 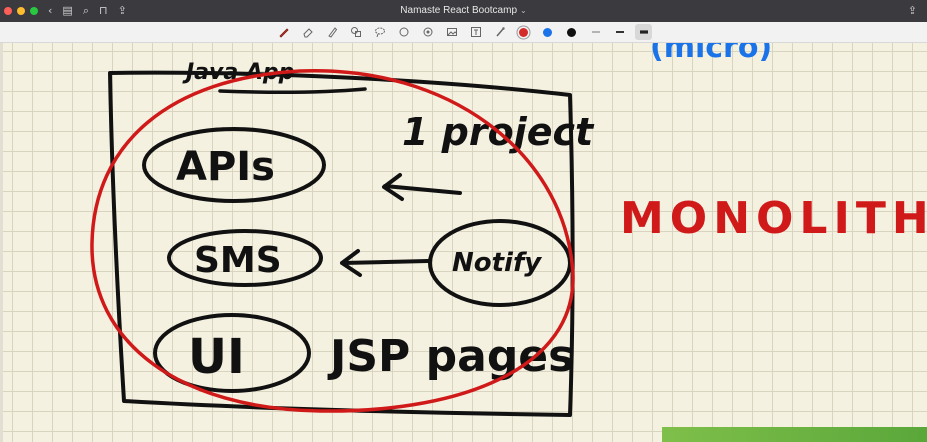 I want to click on medium-stroke-icon, so click(x=619, y=32).